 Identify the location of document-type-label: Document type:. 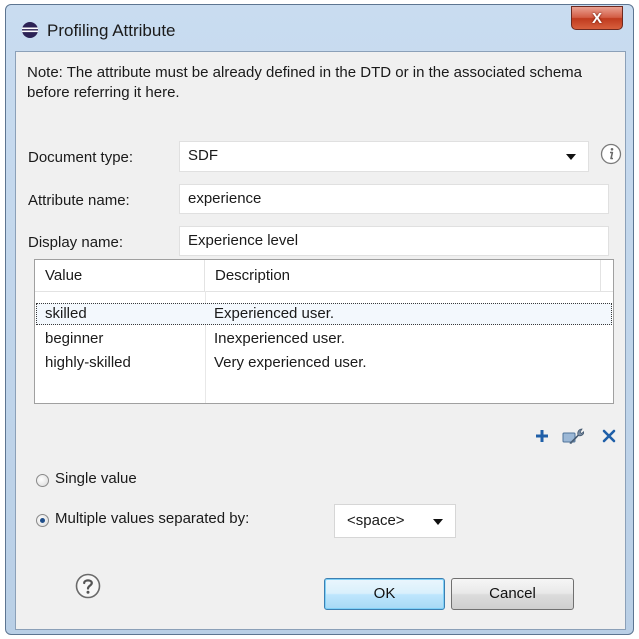
(81, 157).